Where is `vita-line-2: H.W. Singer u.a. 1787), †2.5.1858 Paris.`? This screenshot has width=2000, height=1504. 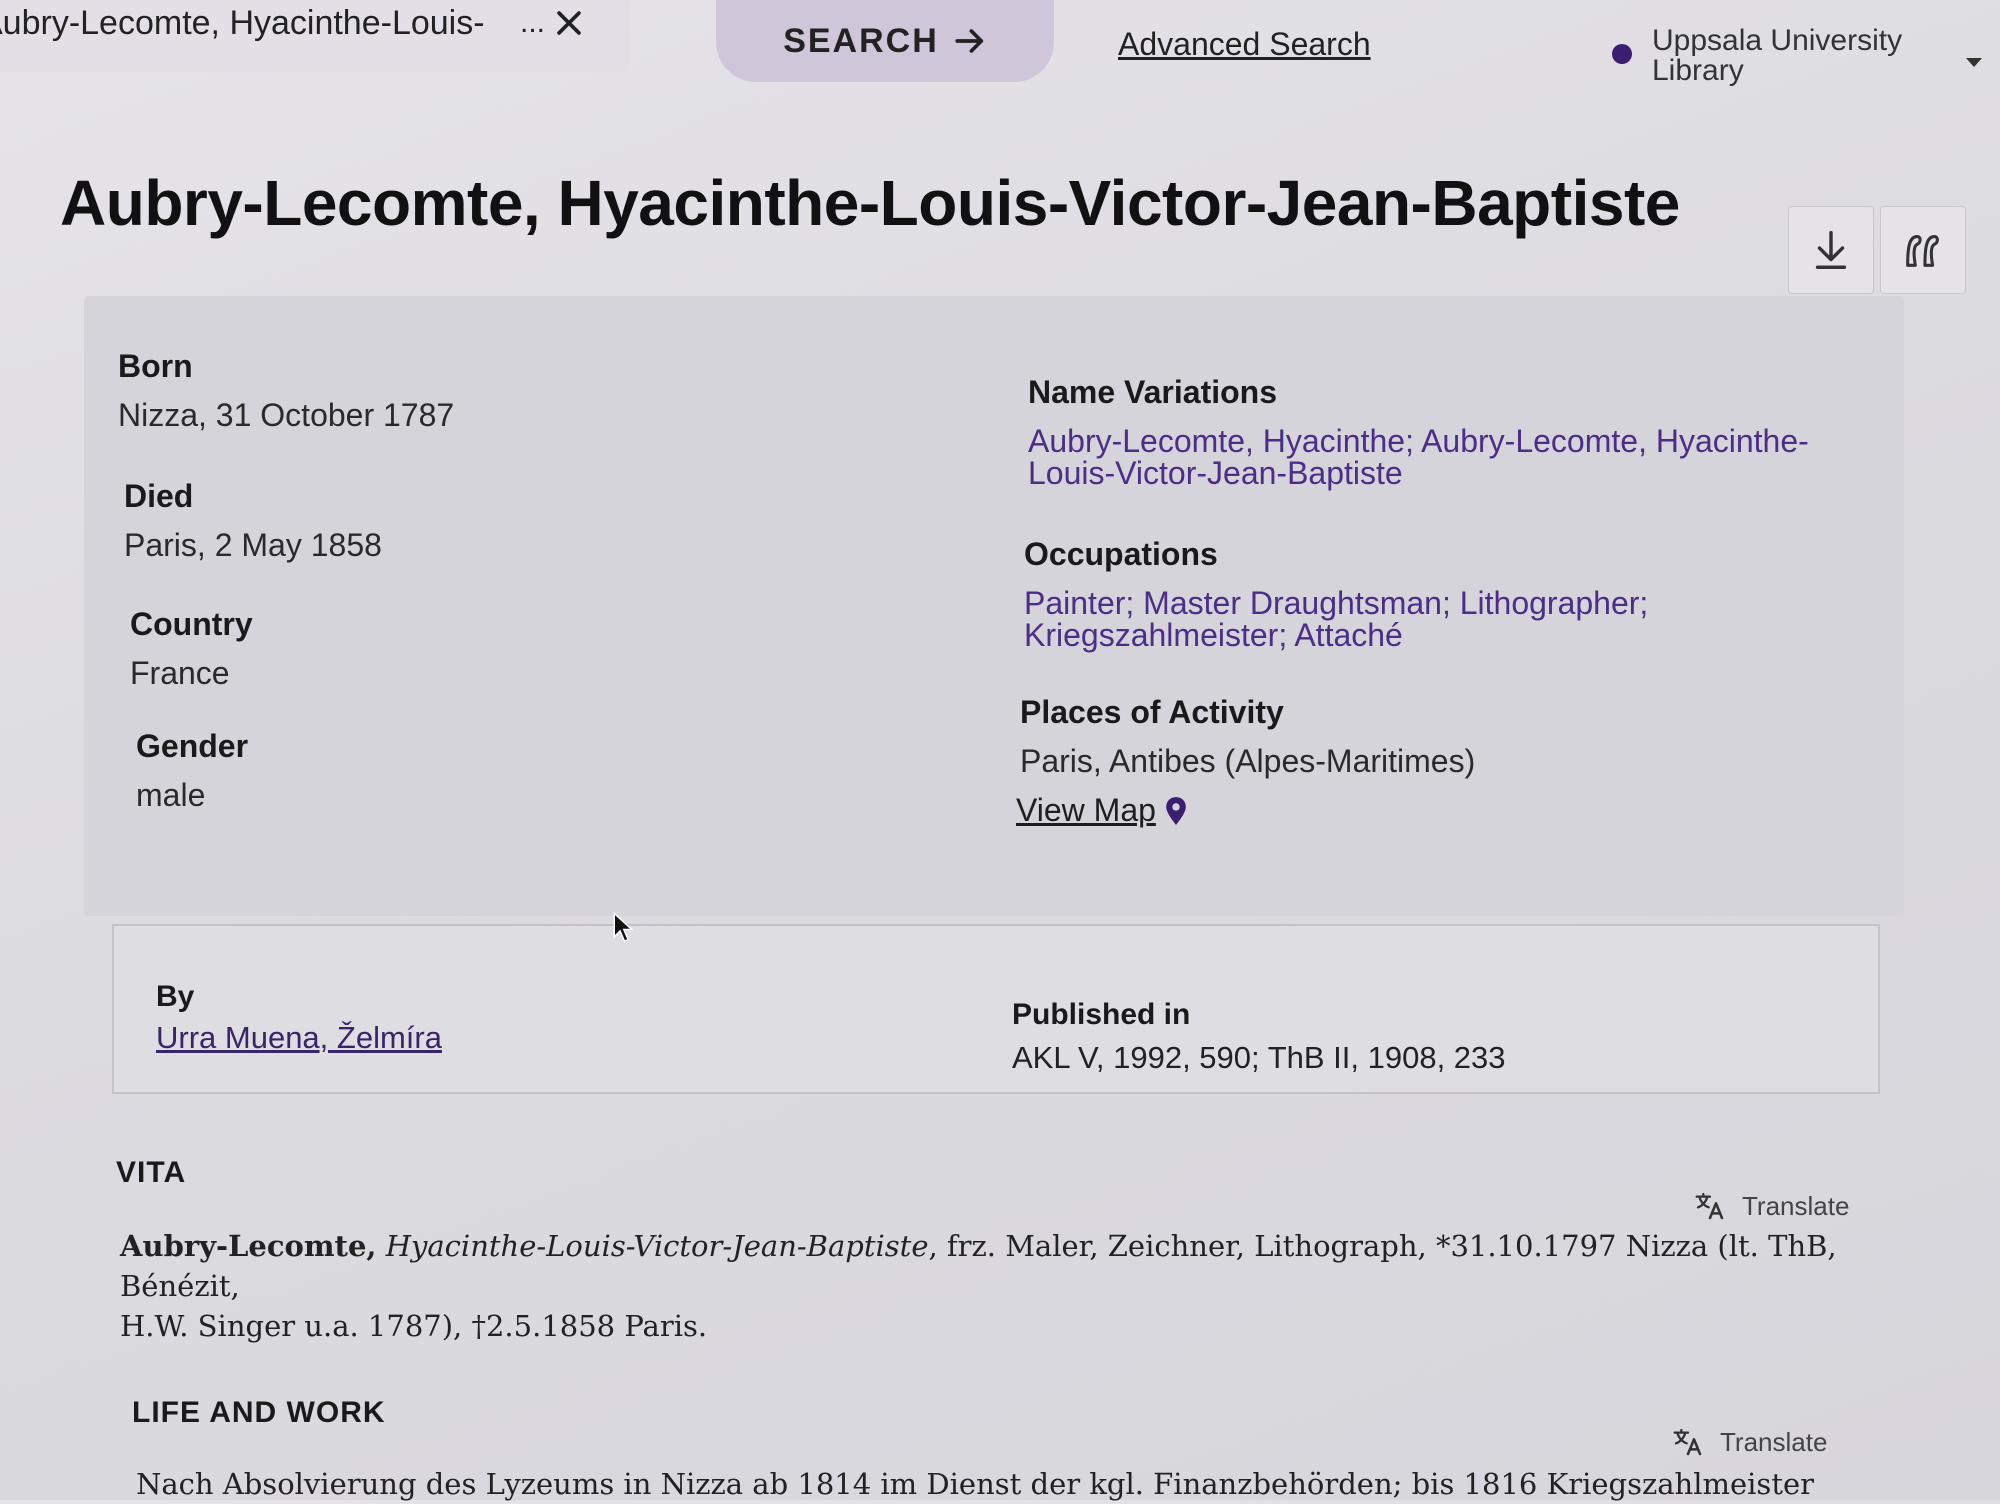 vita-line-2: H.W. Singer u.a. 1787), †2.5.1858 Paris. is located at coordinates (414, 1326).